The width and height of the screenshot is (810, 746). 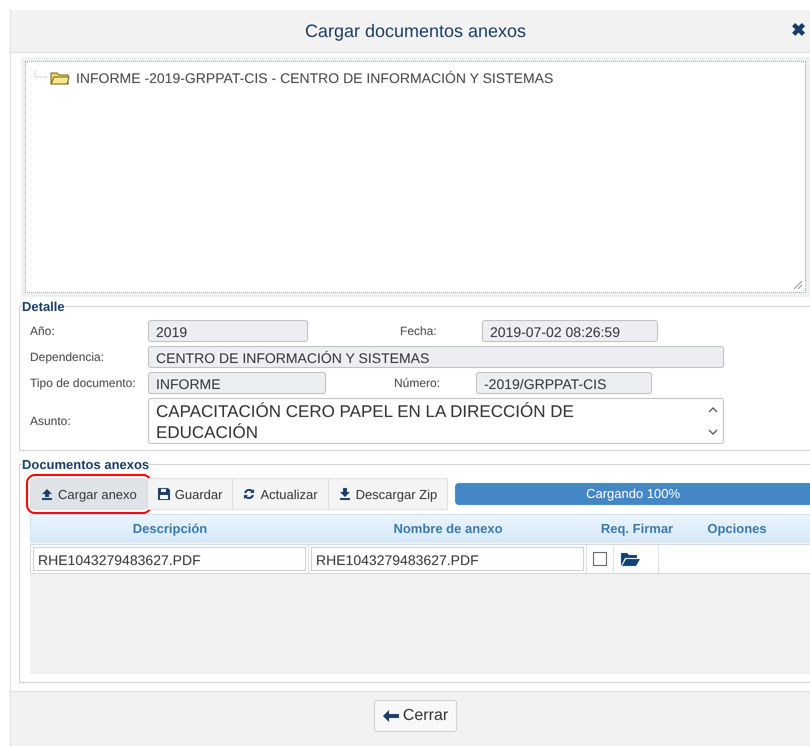 I want to click on download-icon, so click(x=344, y=494).